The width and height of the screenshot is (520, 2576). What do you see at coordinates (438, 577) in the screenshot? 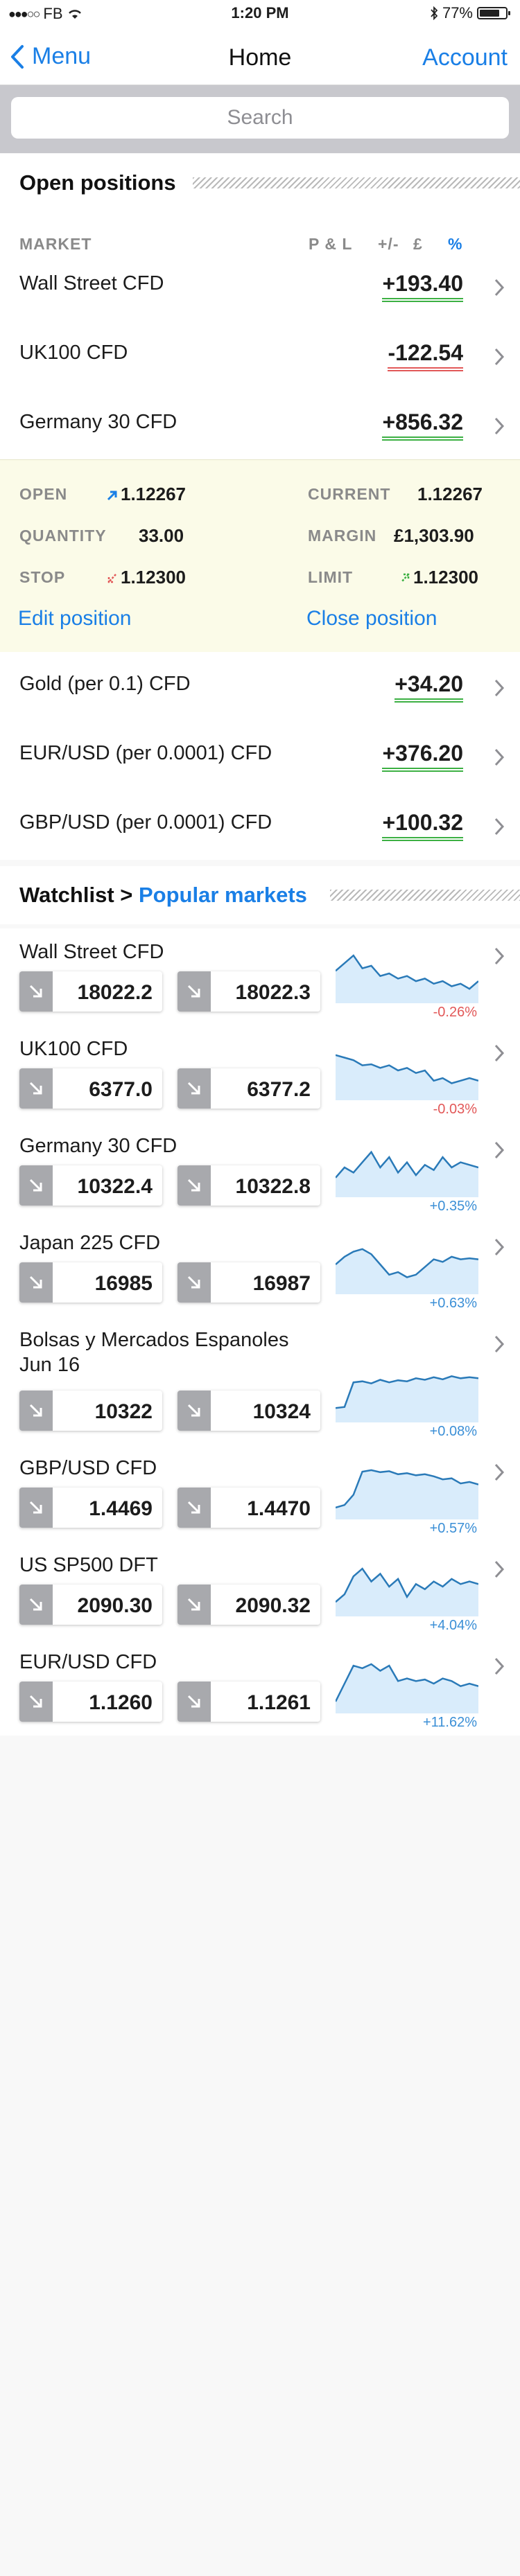
I see `limit-value: 1.12300` at bounding box center [438, 577].